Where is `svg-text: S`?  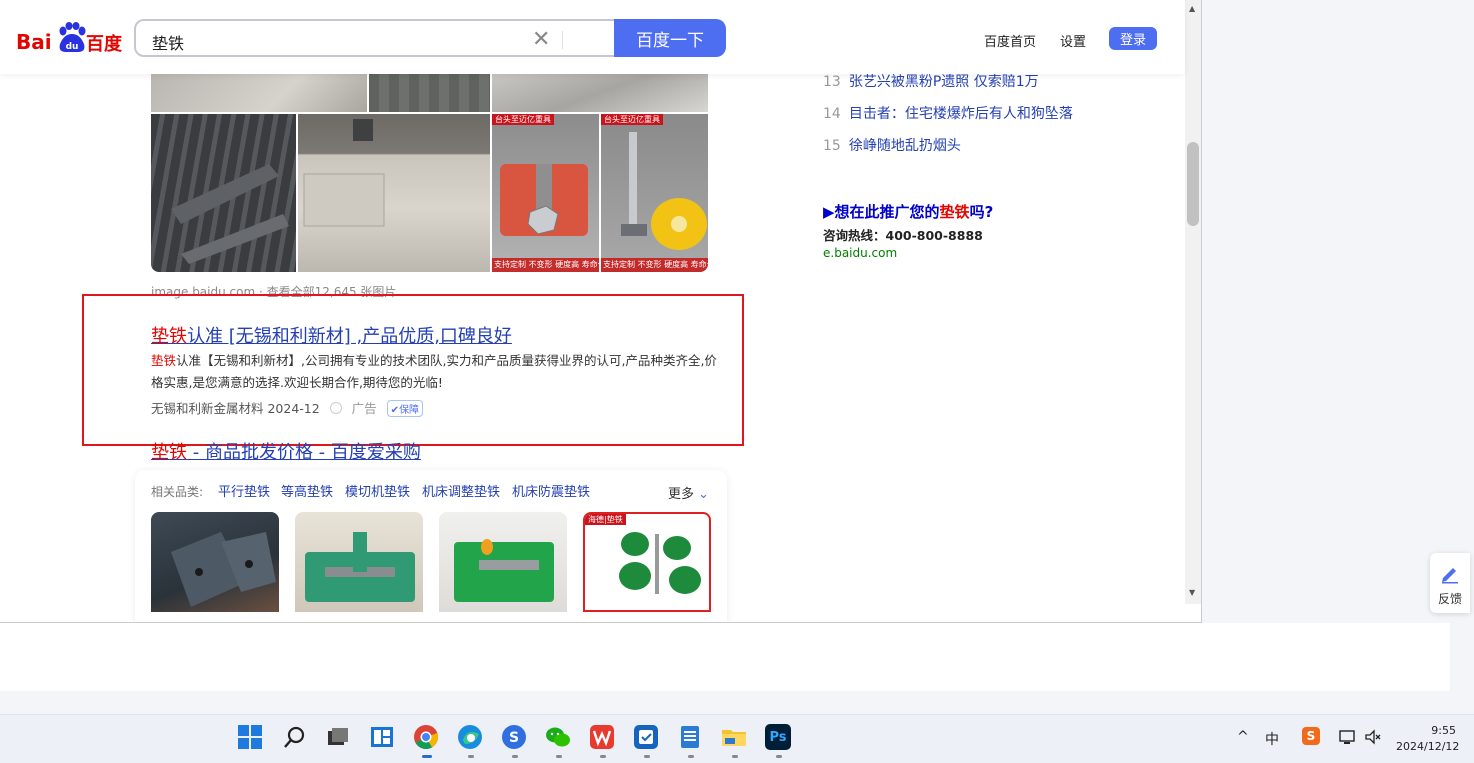 svg-text: S is located at coordinates (514, 738).